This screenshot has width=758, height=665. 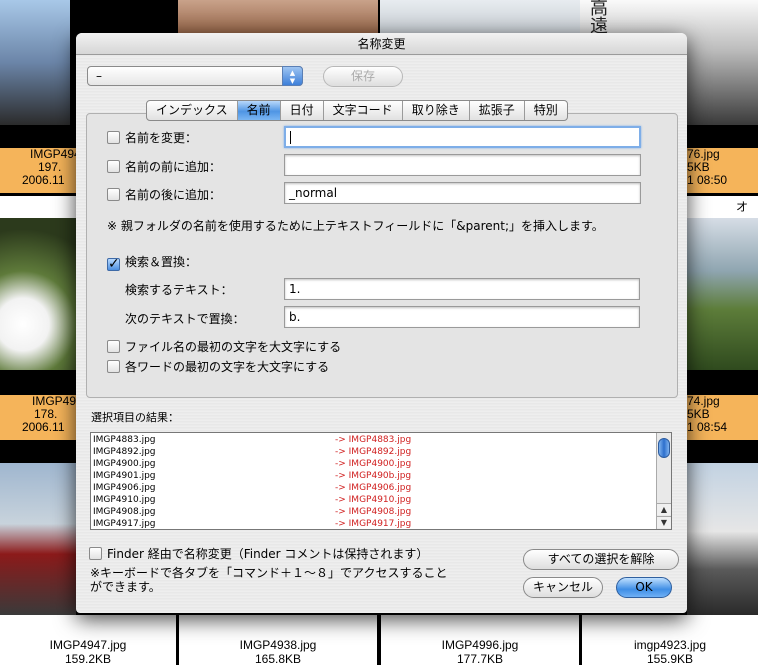 I want to click on search-field: 1., so click(x=462, y=289).